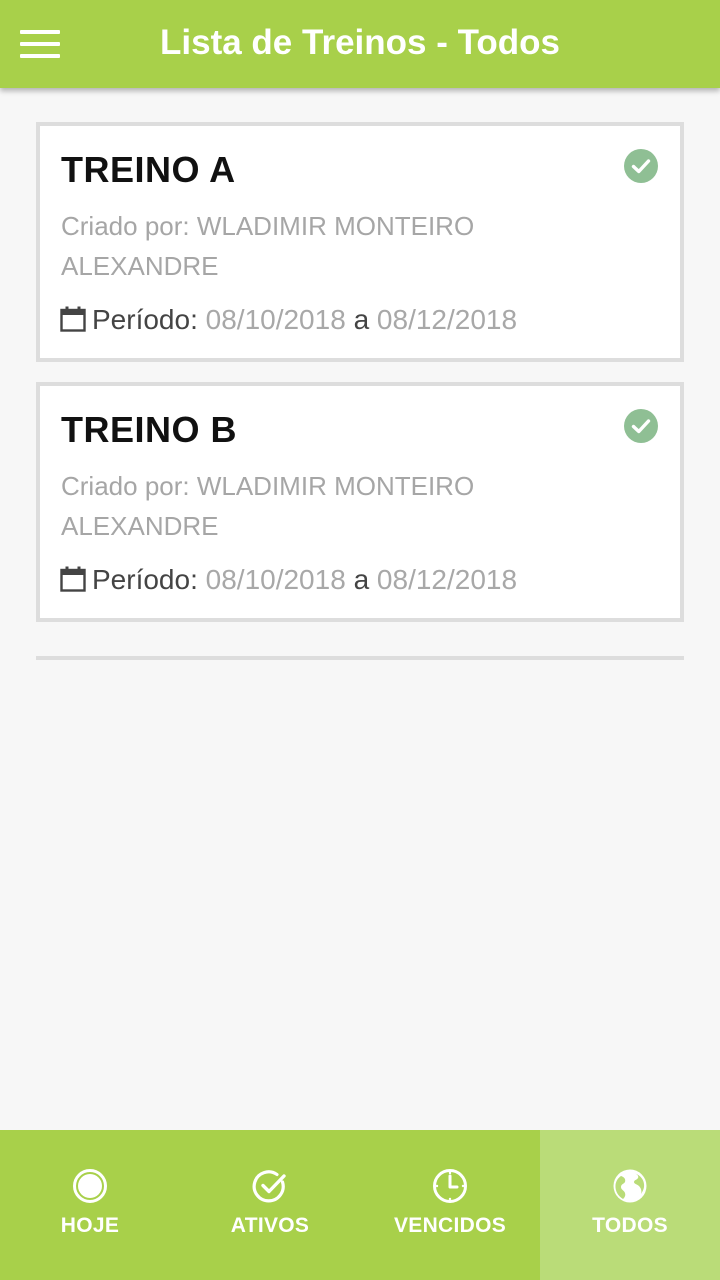 The image size is (720, 1280). Describe the element at coordinates (450, 1205) in the screenshot. I see `tab-vencidos: VENCIDOS` at that location.